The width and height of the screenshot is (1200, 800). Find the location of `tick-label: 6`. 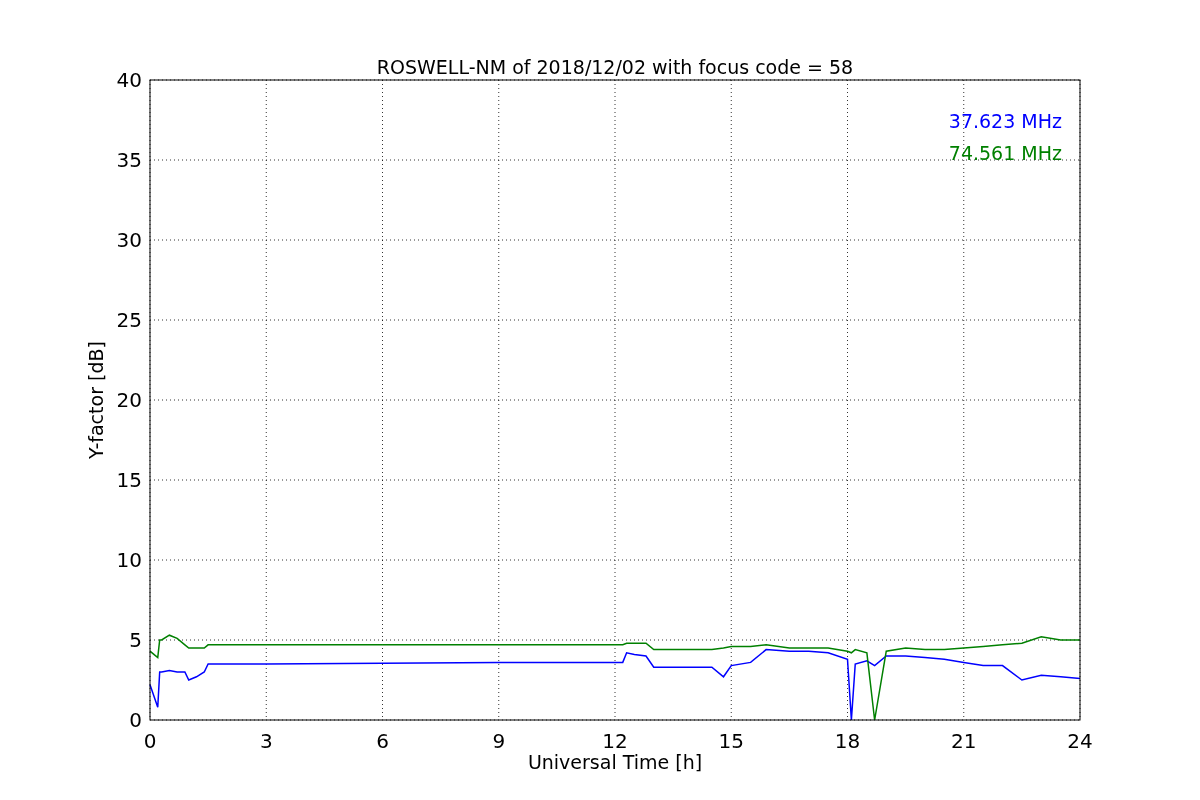

tick-label: 6 is located at coordinates (382, 741).